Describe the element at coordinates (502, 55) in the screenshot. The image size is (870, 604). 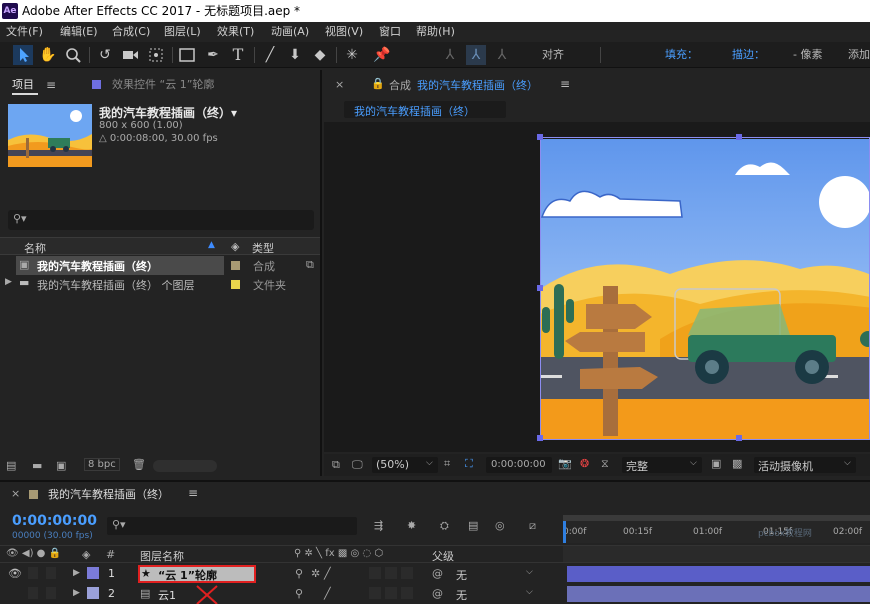
I see `view-axis-icon: ⅄` at that location.